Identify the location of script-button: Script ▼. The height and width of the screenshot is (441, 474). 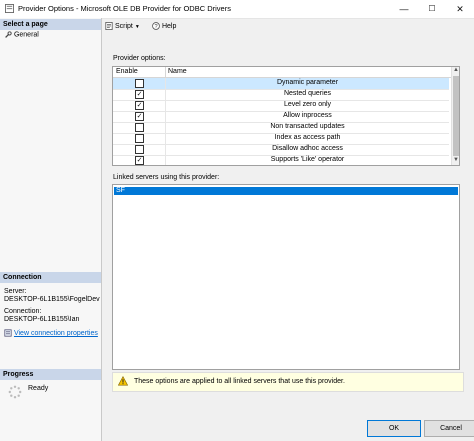
(122, 26).